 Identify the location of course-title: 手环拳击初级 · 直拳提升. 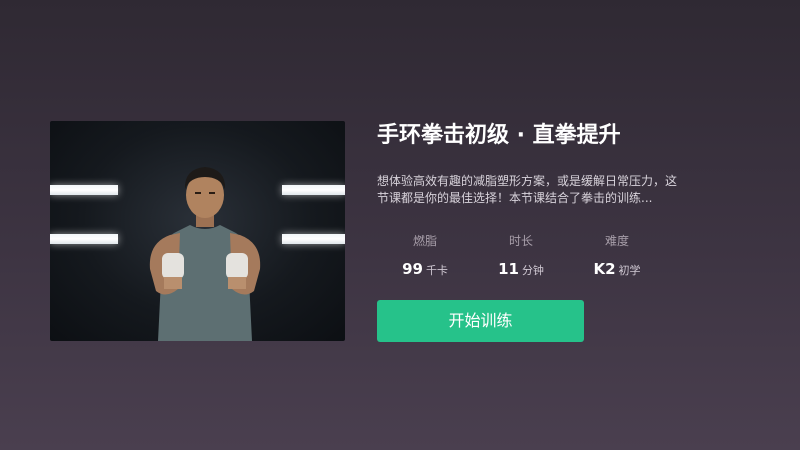
(499, 135).